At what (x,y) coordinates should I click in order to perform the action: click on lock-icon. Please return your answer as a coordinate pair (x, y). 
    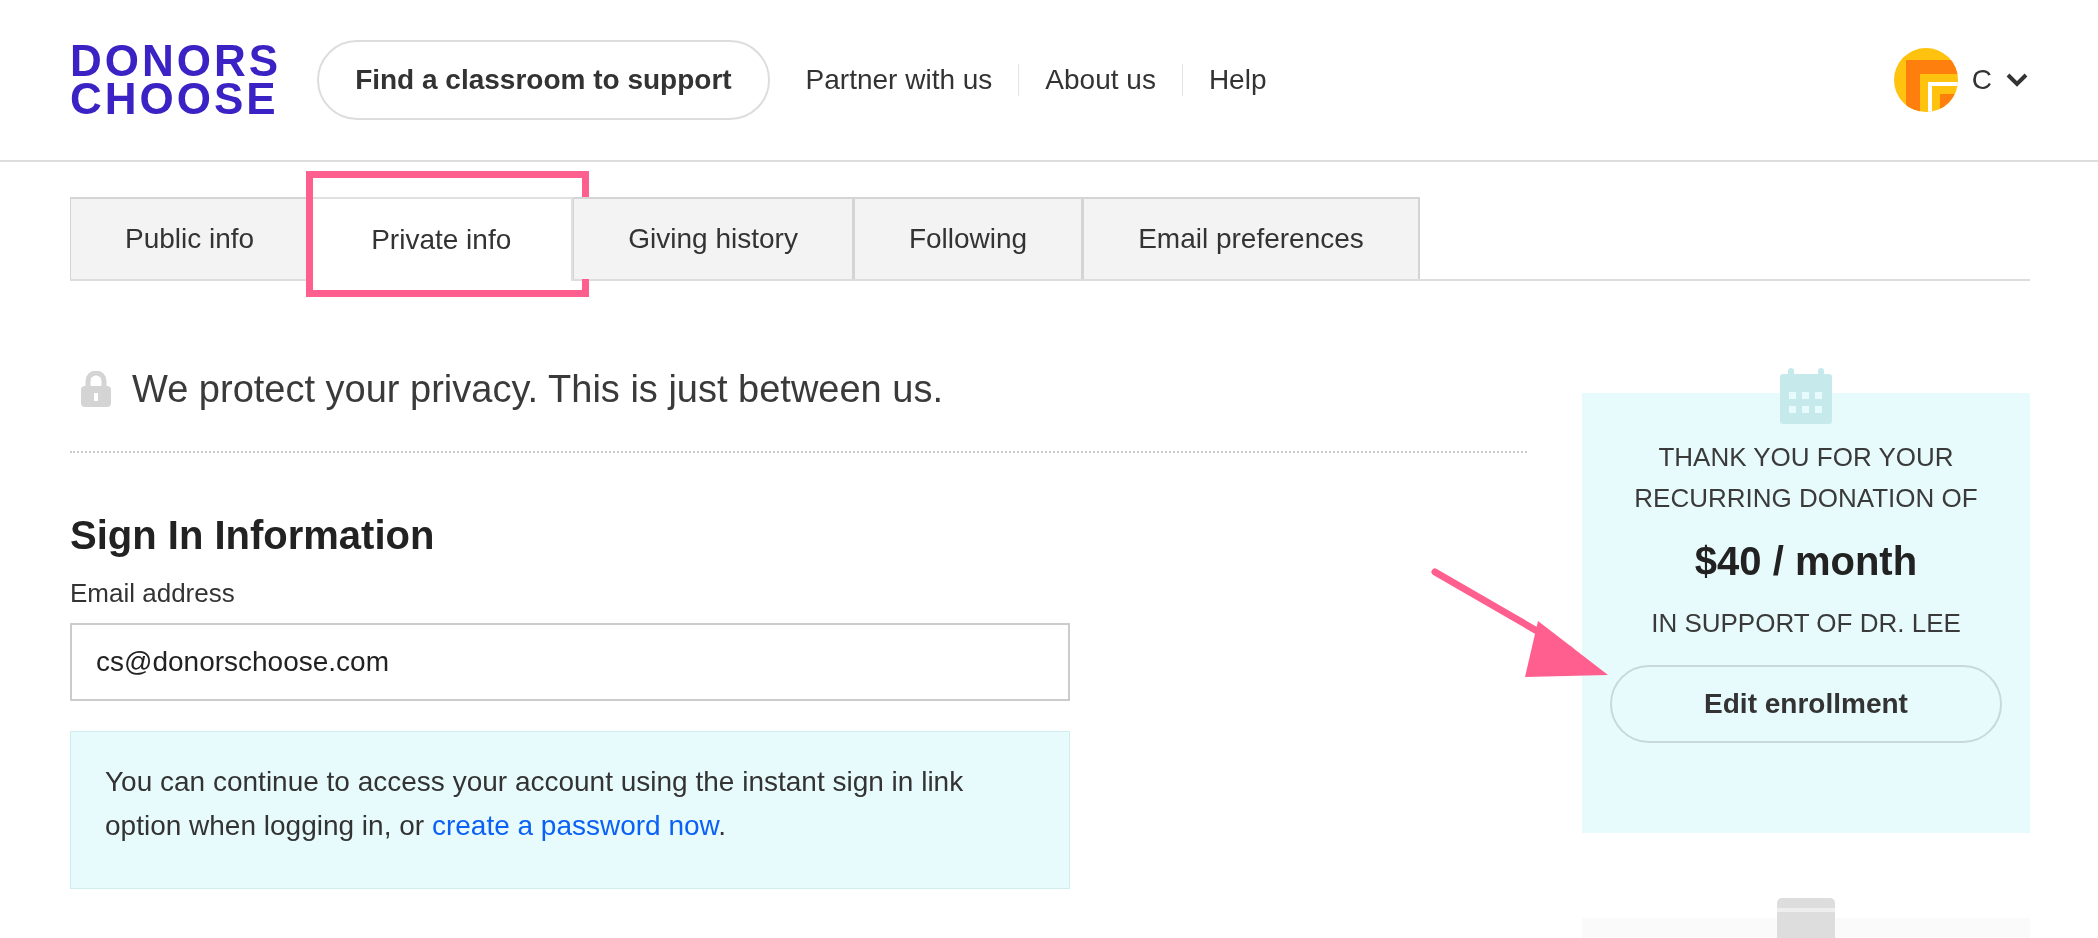
    Looking at the image, I should click on (96, 389).